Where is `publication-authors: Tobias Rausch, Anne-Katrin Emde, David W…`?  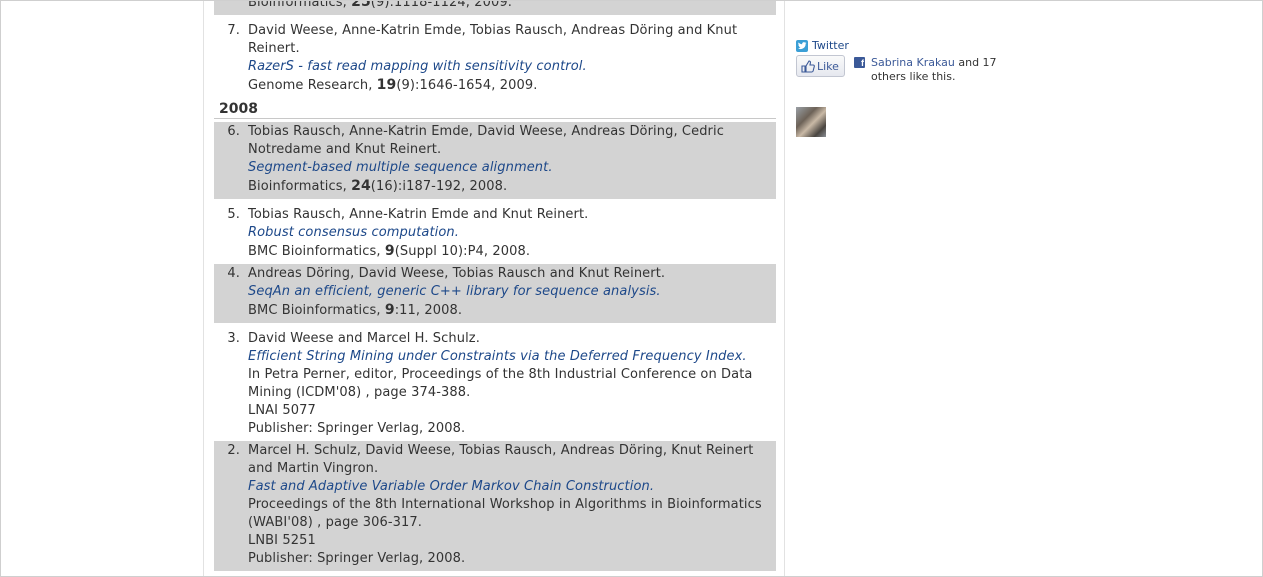
publication-authors: Tobias Rausch, Anne-Katrin Emde, David W… is located at coordinates (486, 140).